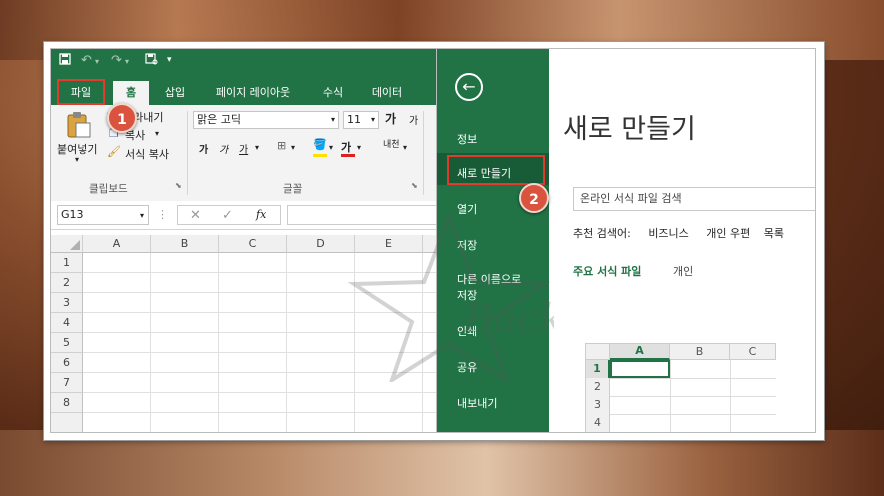 The image size is (884, 496). Describe the element at coordinates (185, 244) in the screenshot. I see `column-header-b: B` at that location.